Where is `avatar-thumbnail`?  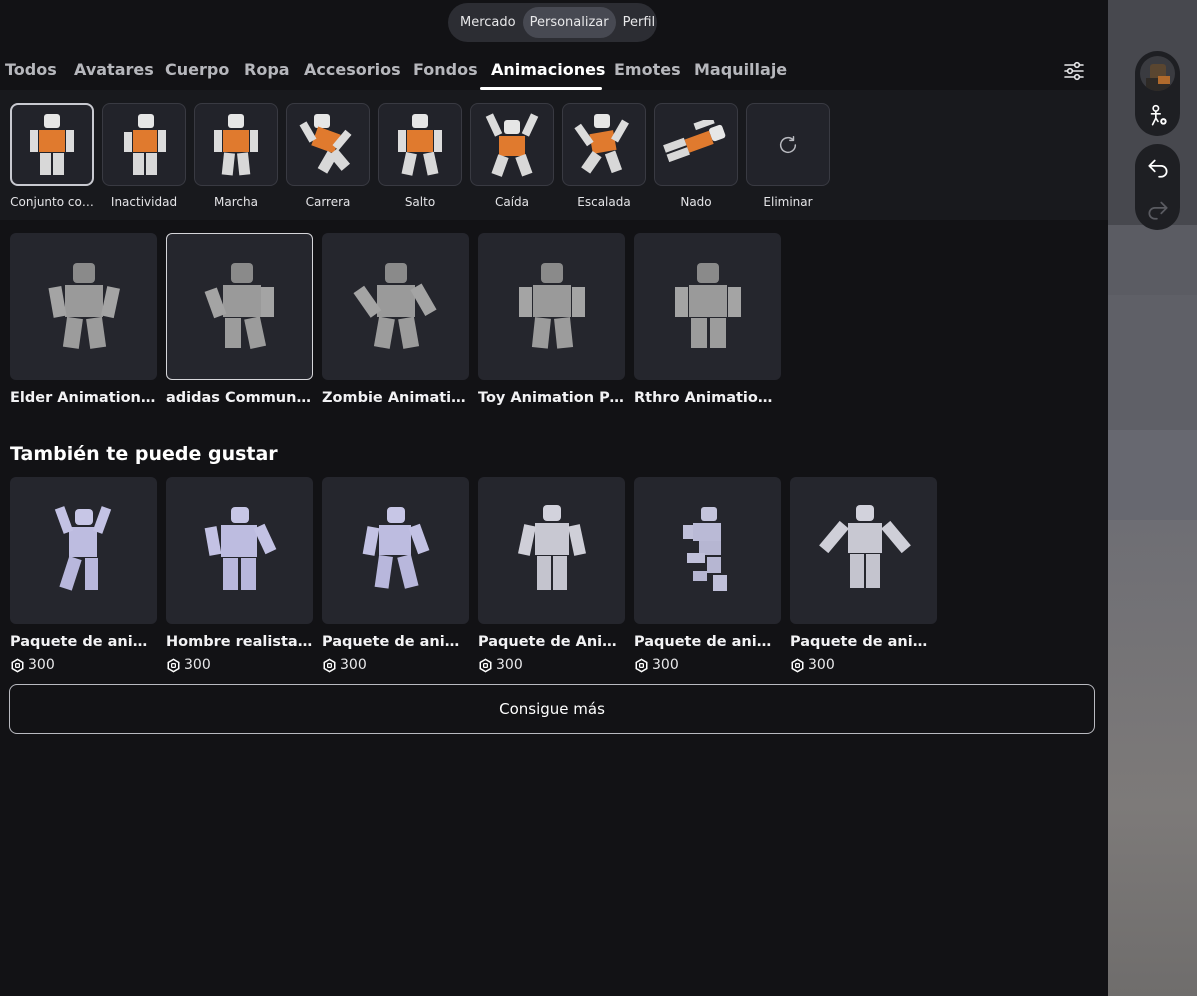 avatar-thumbnail is located at coordinates (1157, 73).